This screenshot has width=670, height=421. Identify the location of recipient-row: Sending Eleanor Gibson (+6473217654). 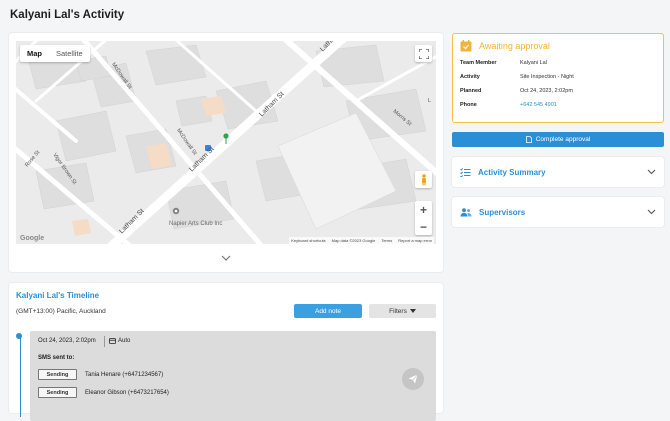
(103, 392).